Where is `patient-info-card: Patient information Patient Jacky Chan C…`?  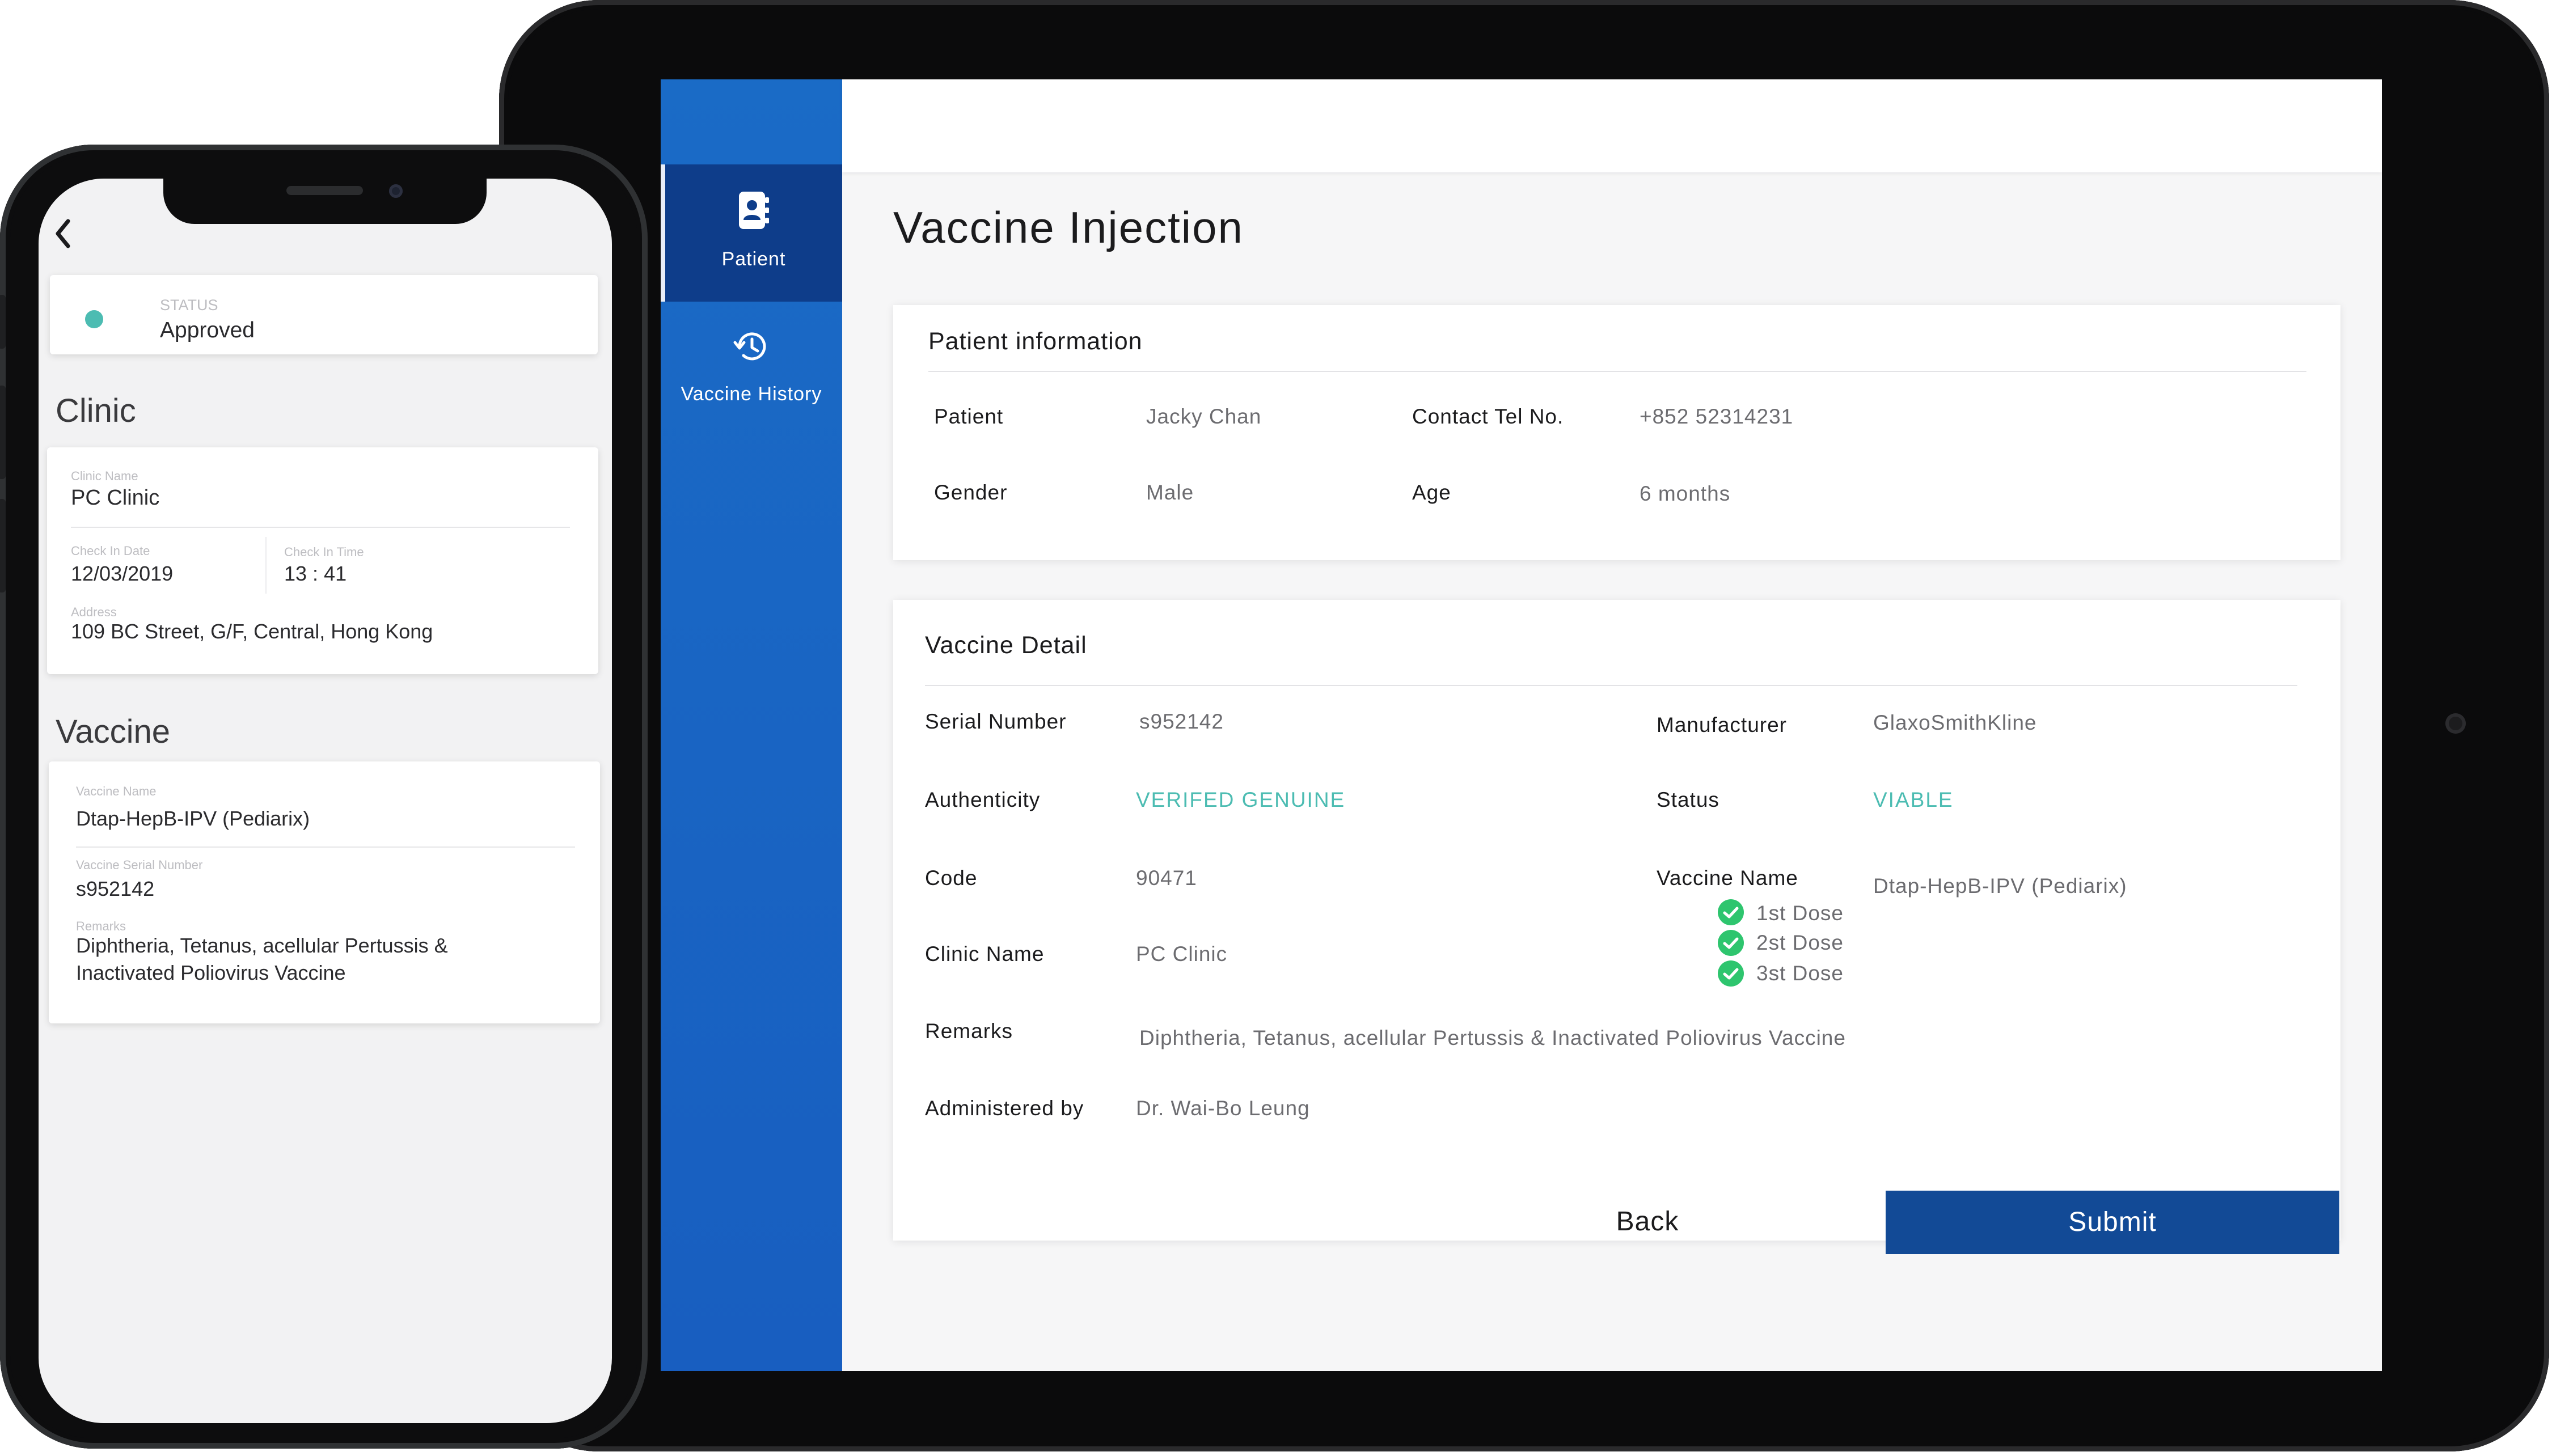 patient-info-card: Patient information Patient Jacky Chan C… is located at coordinates (1616, 432).